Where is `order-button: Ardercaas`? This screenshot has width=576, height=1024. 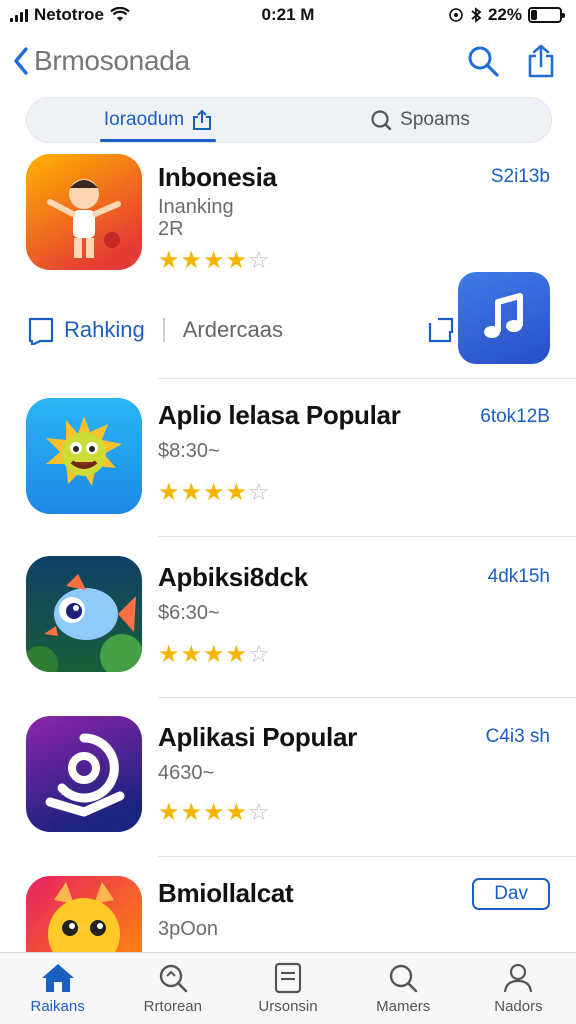
order-button: Ardercaas is located at coordinates (233, 330).